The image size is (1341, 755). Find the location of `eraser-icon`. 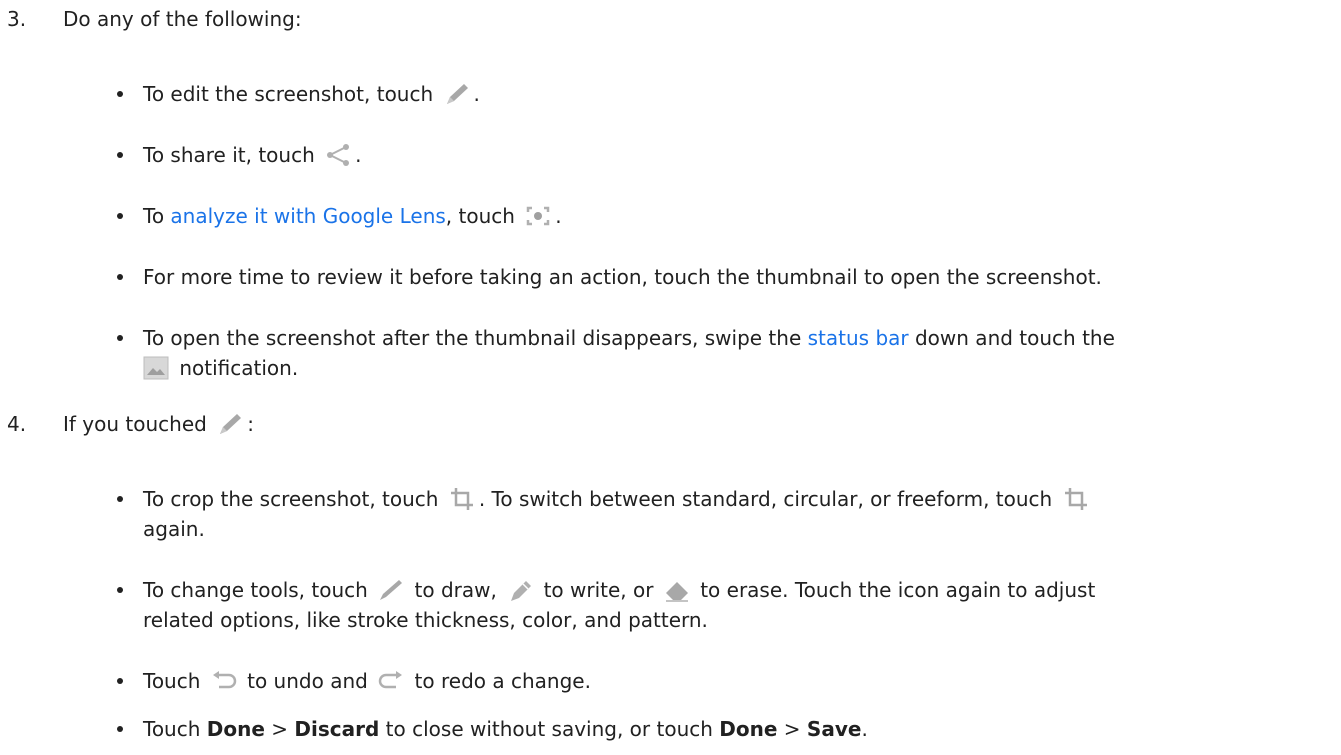

eraser-icon is located at coordinates (677, 590).